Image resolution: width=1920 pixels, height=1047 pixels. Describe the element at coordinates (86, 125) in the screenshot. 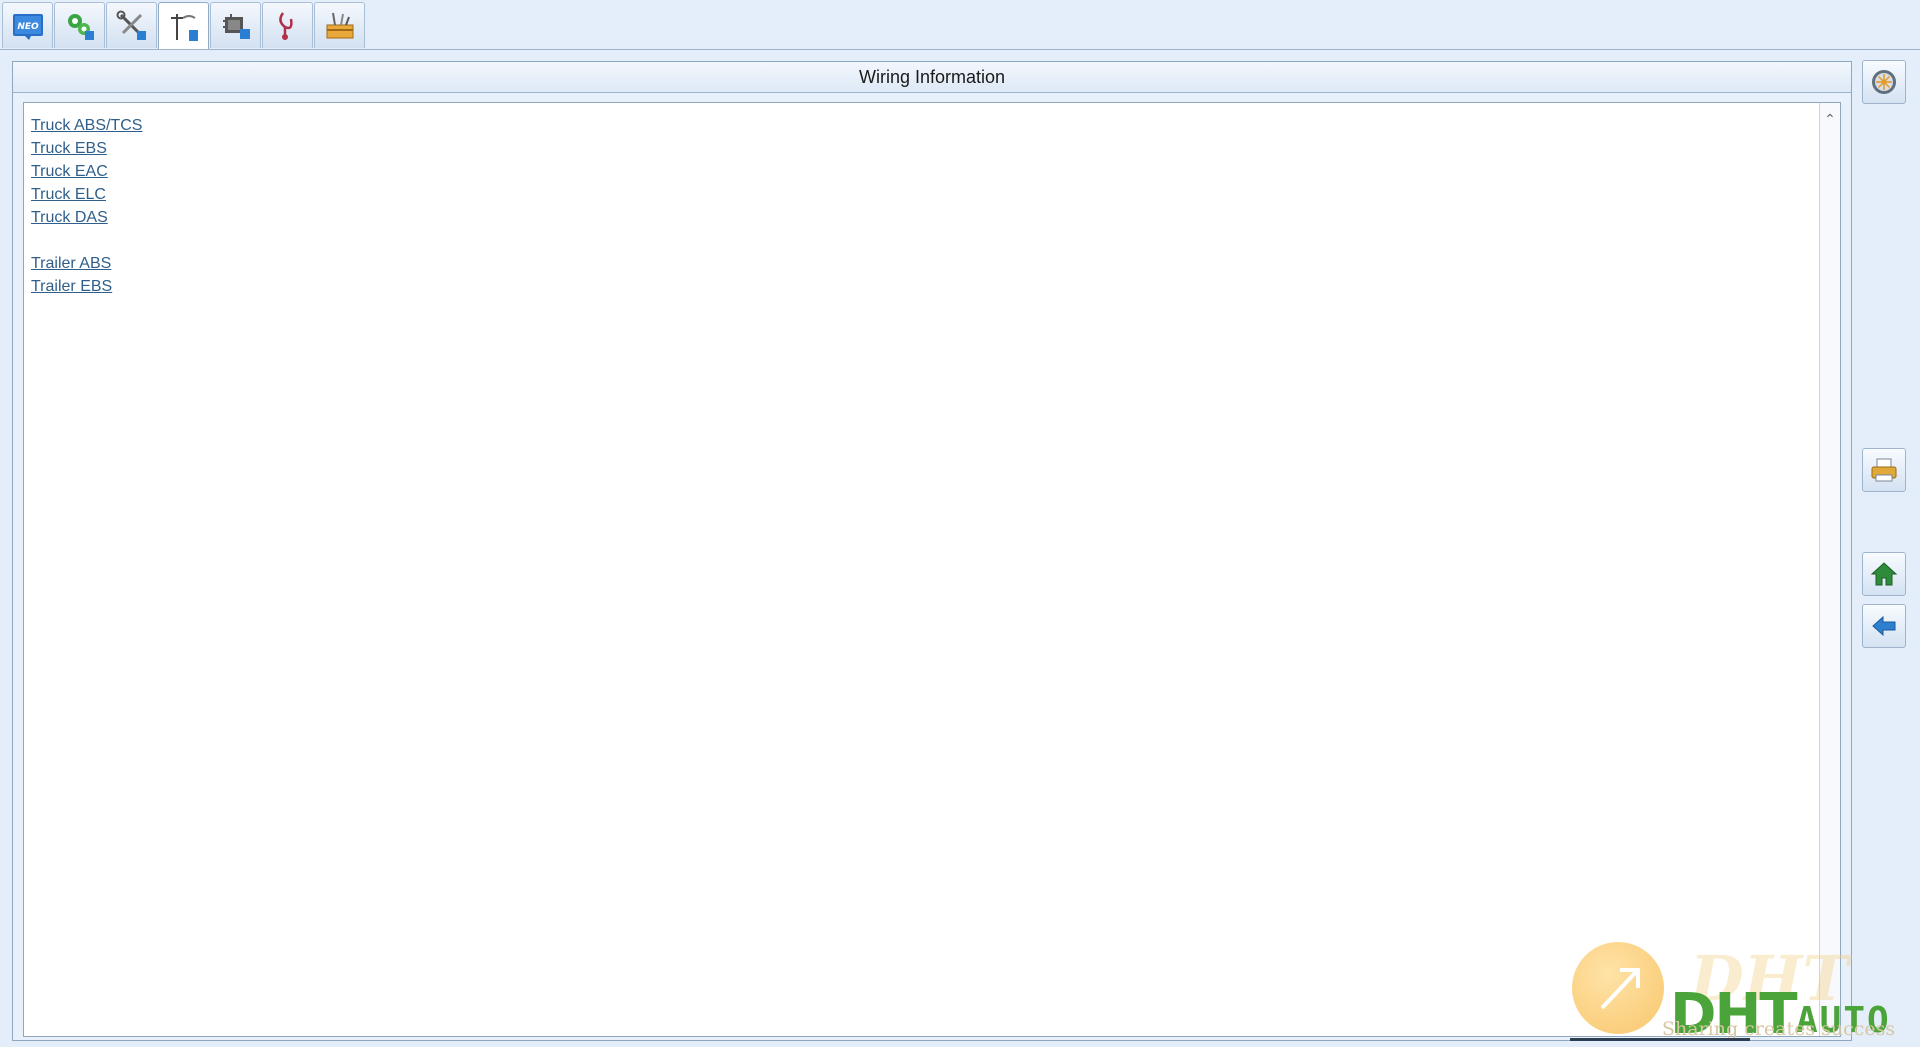

I see `link-truck-abs-tcs: Truck ABS/TCS` at that location.